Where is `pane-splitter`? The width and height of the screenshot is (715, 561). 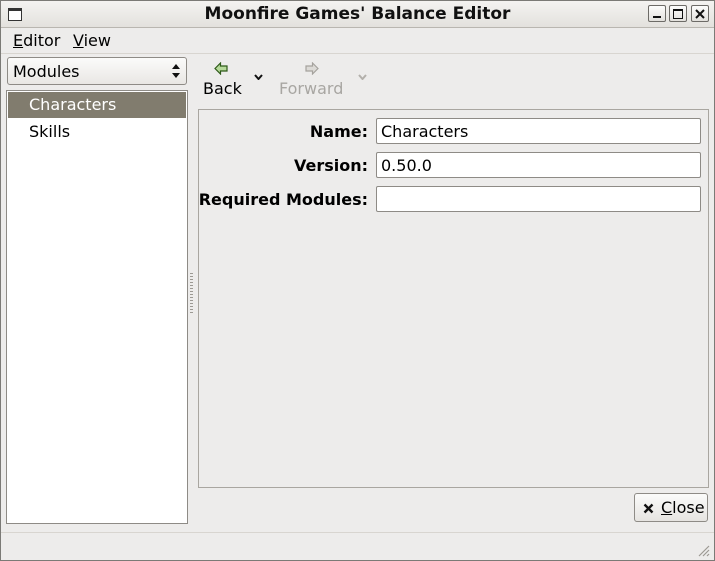
pane-splitter is located at coordinates (191, 293).